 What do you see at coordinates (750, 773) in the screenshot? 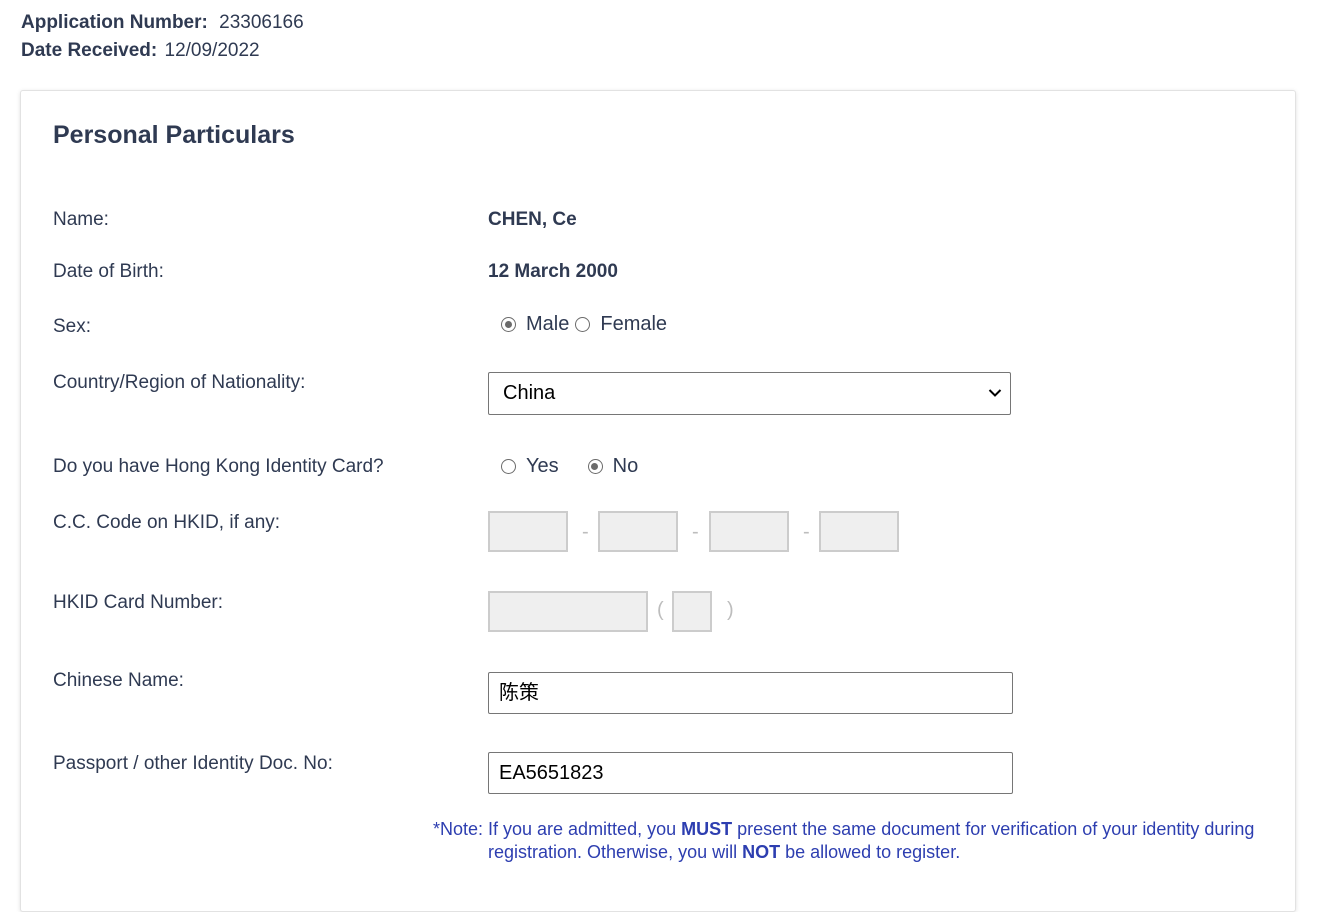
I see `passport-input: EA5651823` at bounding box center [750, 773].